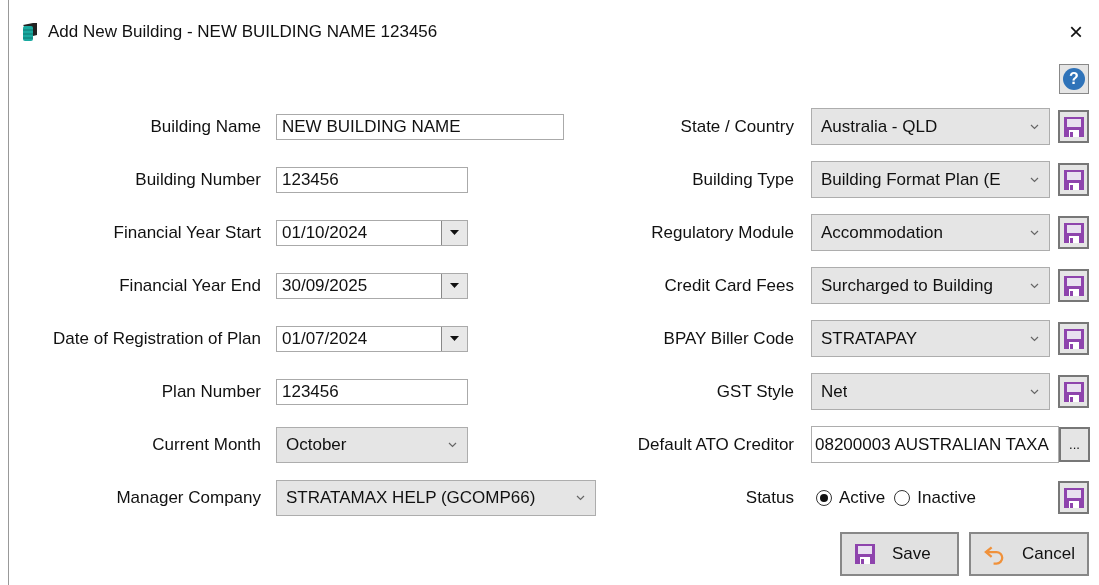  I want to click on radio-label: Inactive, so click(946, 497).